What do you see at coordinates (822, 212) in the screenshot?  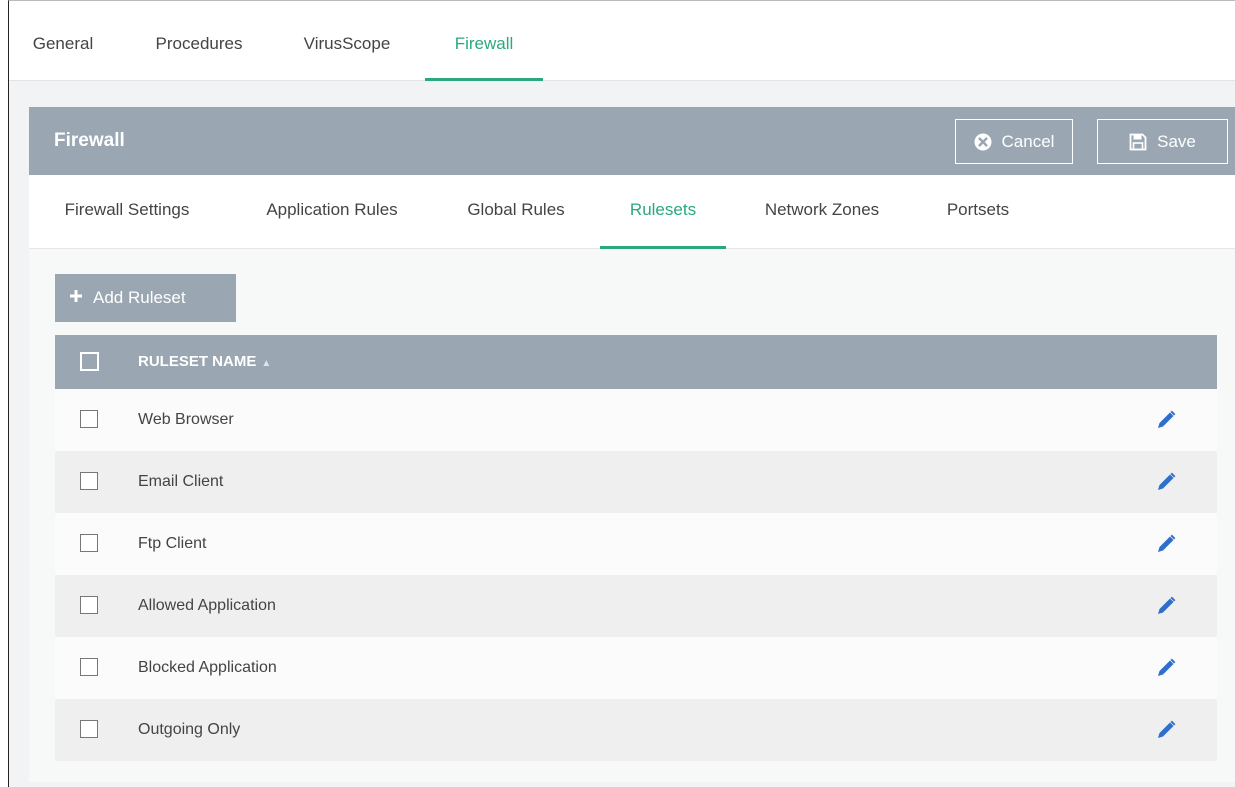 I see `tab-network-zones: Network Zones` at bounding box center [822, 212].